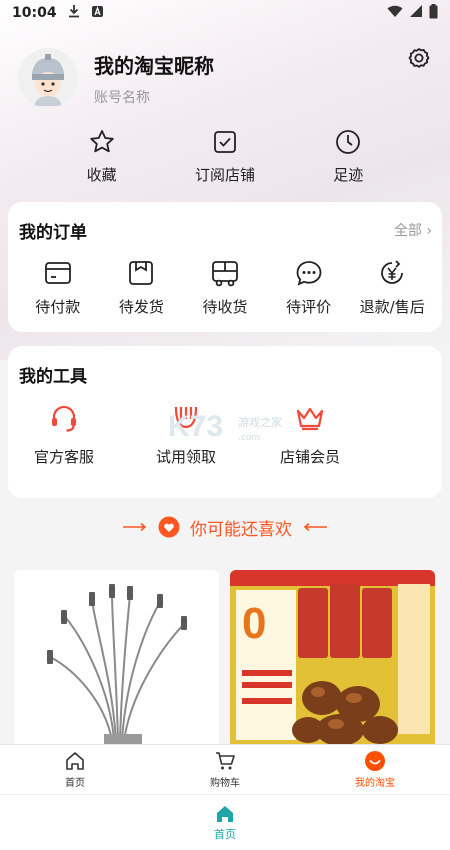 Image resolution: width=450 pixels, height=850 pixels. What do you see at coordinates (310, 419) in the screenshot?
I see `crown-icon` at bounding box center [310, 419].